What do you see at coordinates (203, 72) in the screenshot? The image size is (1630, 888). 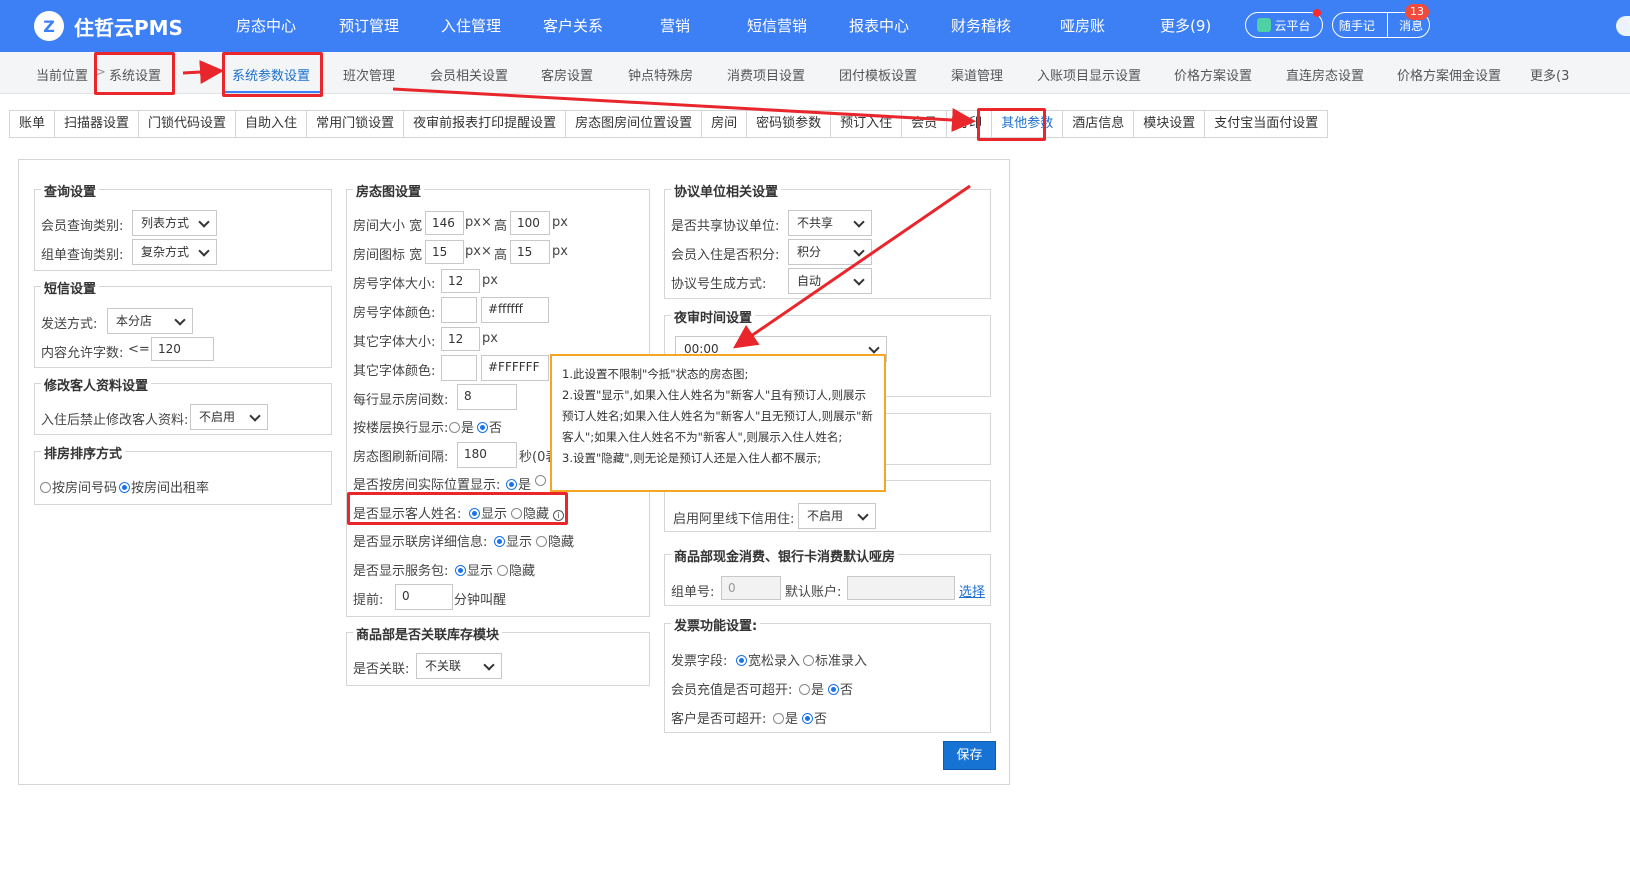 I see `arrow-to-params` at bounding box center [203, 72].